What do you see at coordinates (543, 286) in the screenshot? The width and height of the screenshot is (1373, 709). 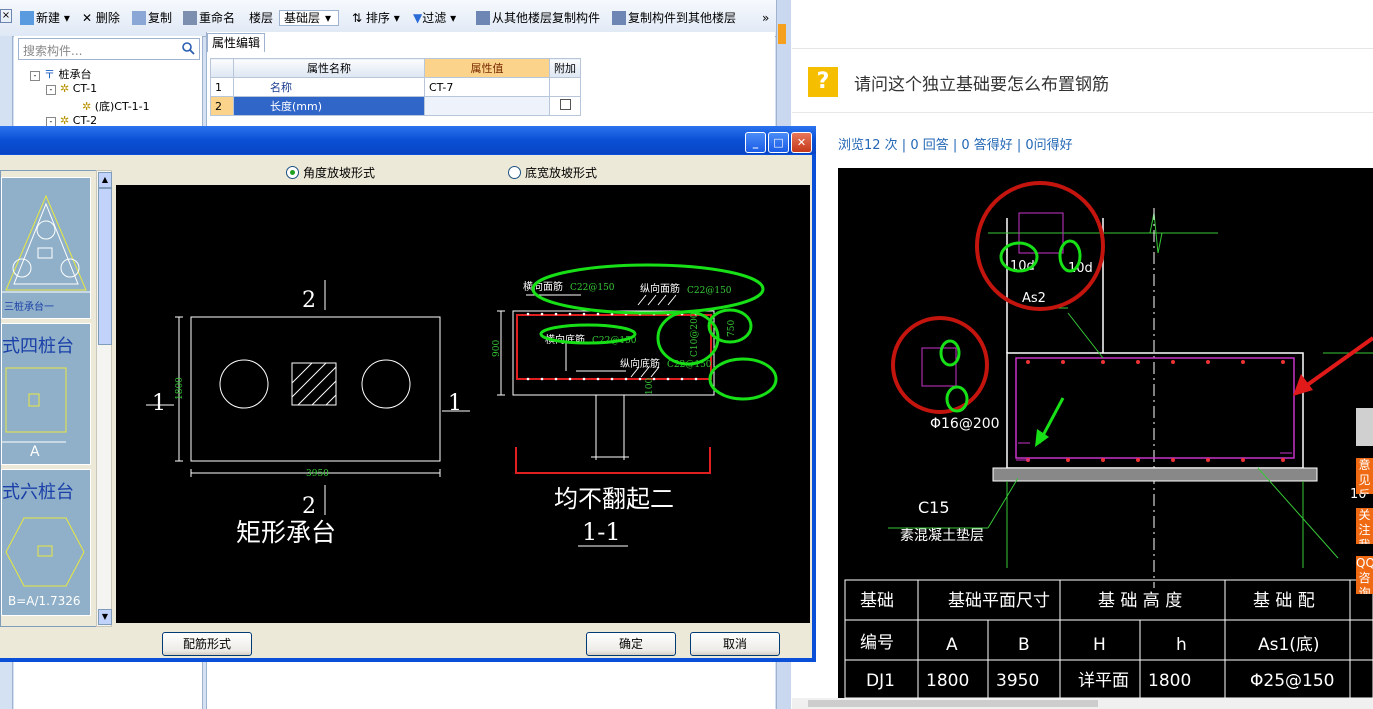 I see `label-h-top: 横向面筋` at bounding box center [543, 286].